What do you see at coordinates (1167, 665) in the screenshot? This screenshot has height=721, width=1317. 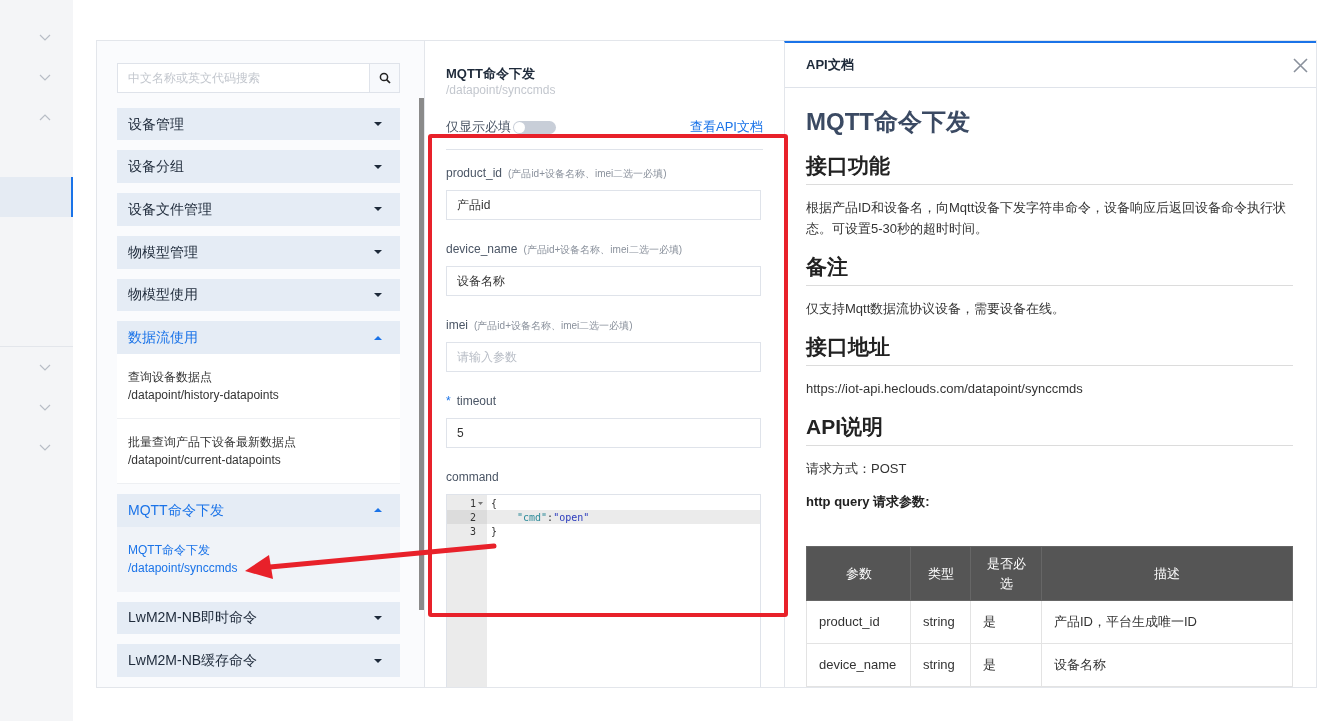 I see `table-cell: 设备名称` at bounding box center [1167, 665].